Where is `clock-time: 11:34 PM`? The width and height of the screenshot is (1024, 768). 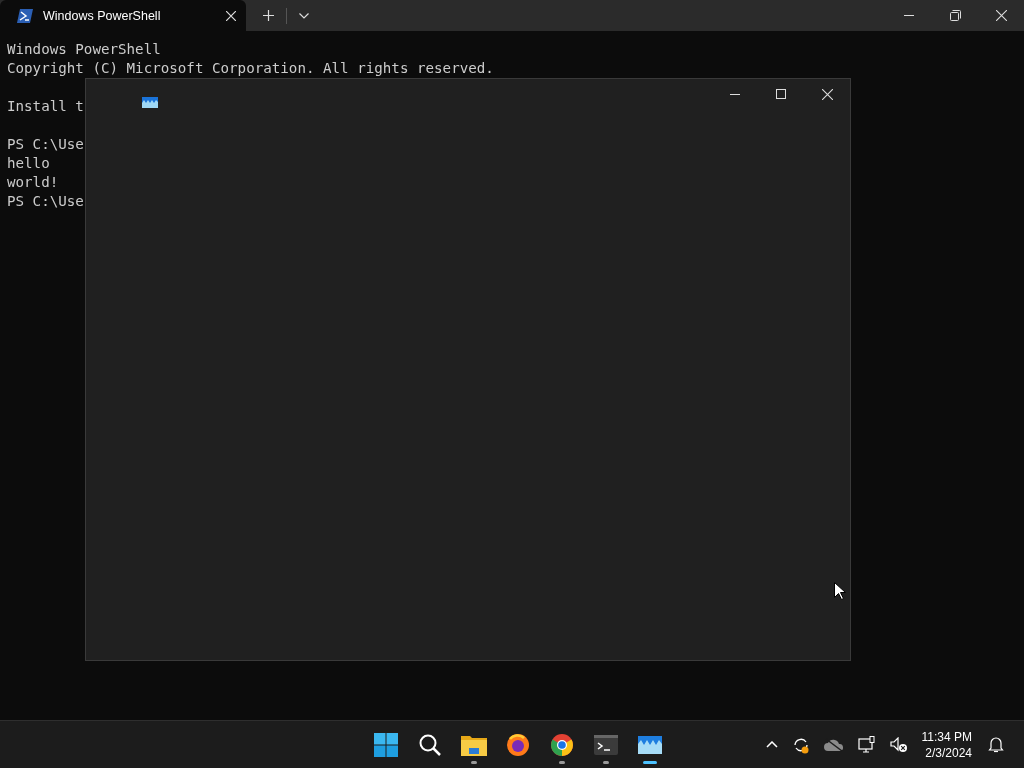
clock-time: 11:34 PM is located at coordinates (946, 736).